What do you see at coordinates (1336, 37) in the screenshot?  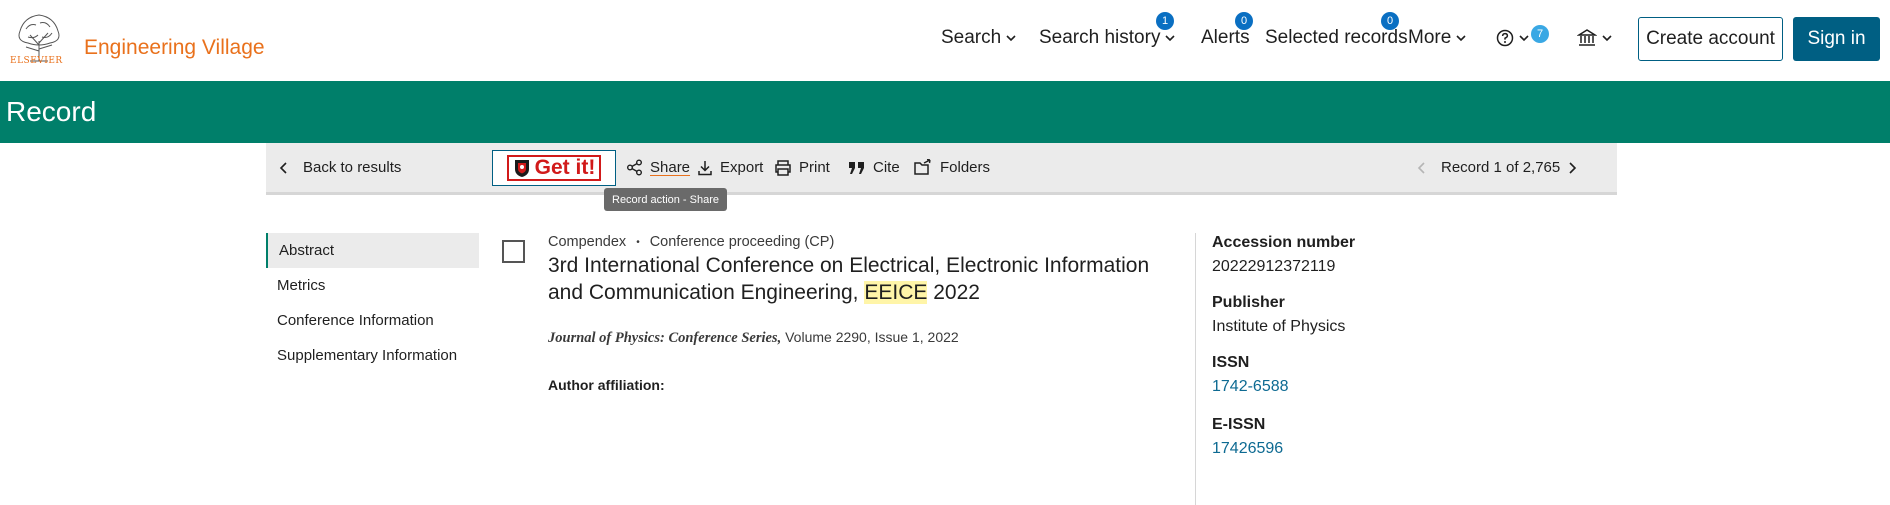 I see `nav-selected-records-label: Selected records` at bounding box center [1336, 37].